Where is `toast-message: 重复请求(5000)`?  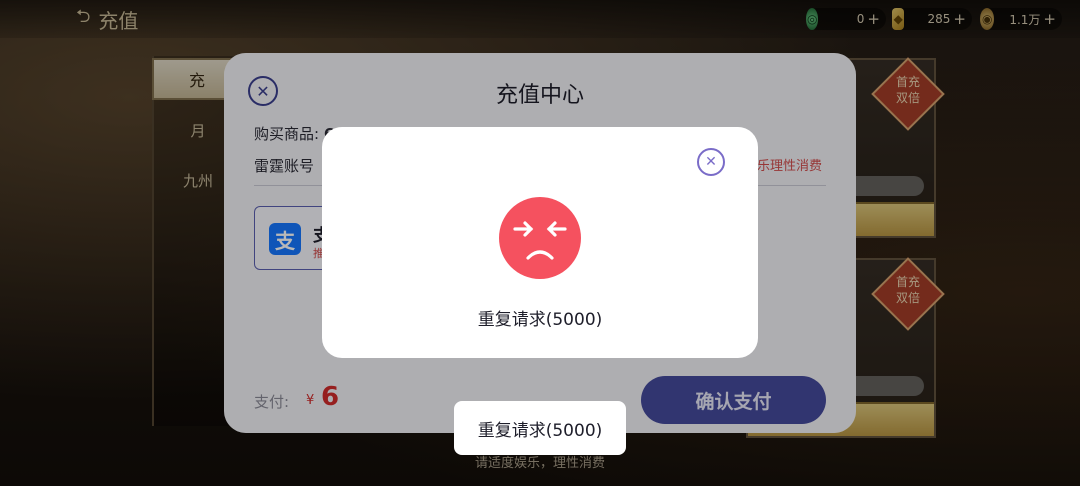
toast-message: 重复请求(5000) is located at coordinates (540, 428).